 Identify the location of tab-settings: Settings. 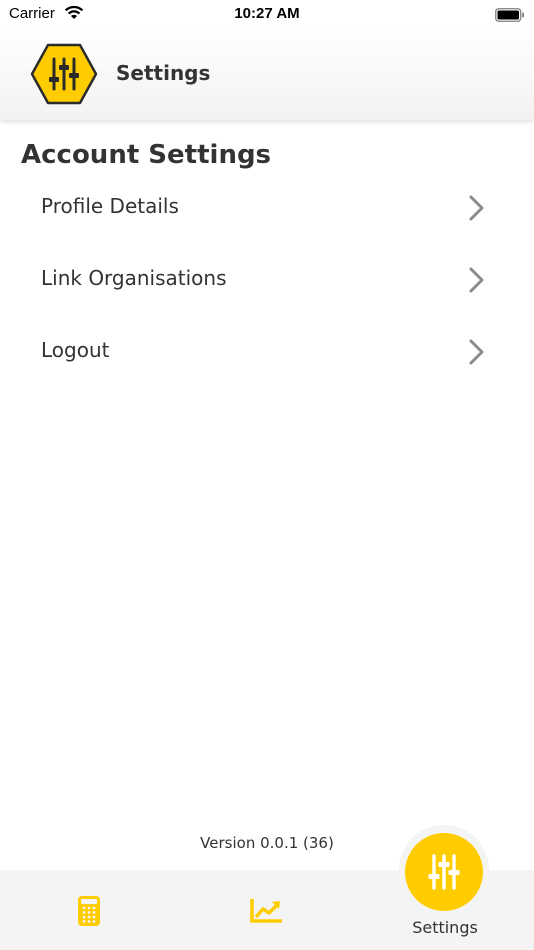
(445, 888).